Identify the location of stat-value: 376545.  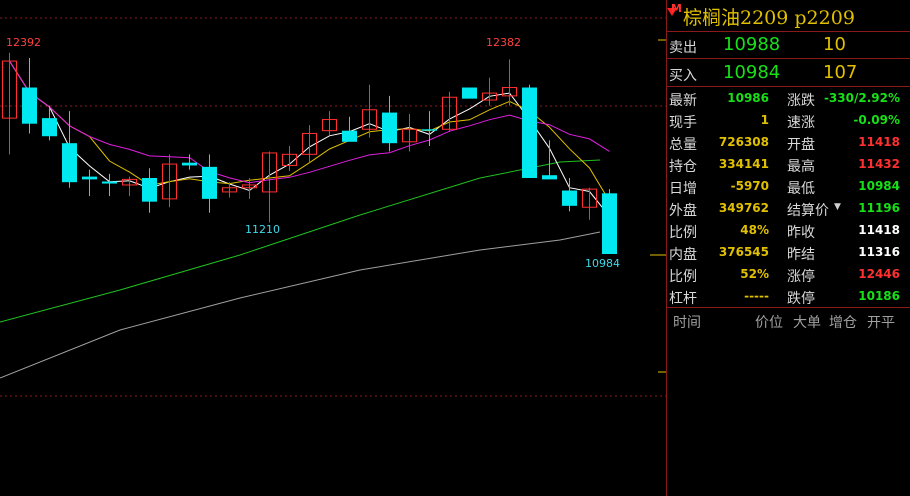
(743, 252).